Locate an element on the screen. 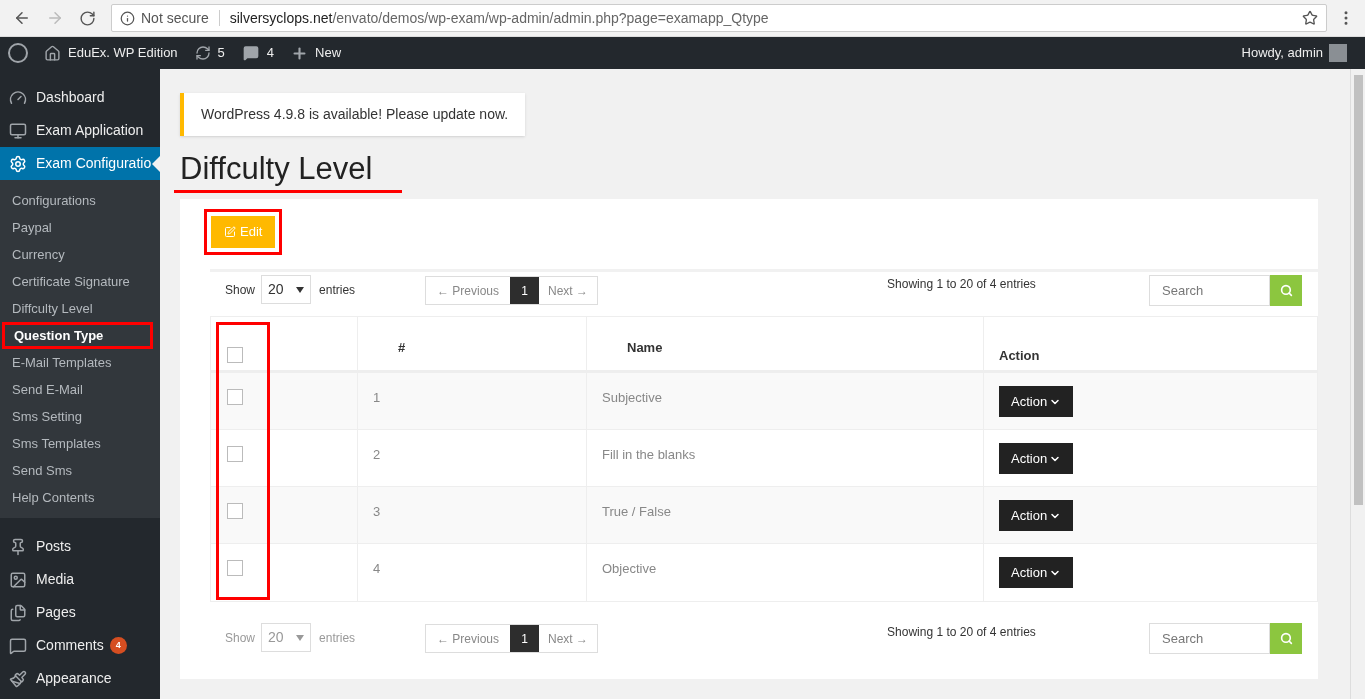  submenu-item: Sms Setting is located at coordinates (80, 416).